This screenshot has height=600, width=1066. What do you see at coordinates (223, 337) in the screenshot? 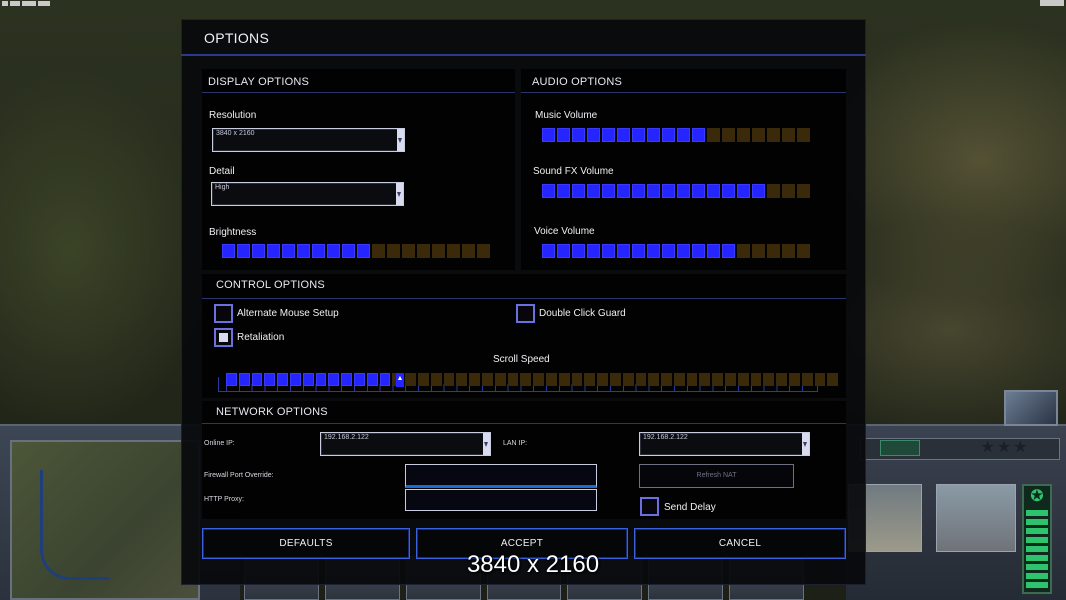
I see `retaliation-checkbox` at bounding box center [223, 337].